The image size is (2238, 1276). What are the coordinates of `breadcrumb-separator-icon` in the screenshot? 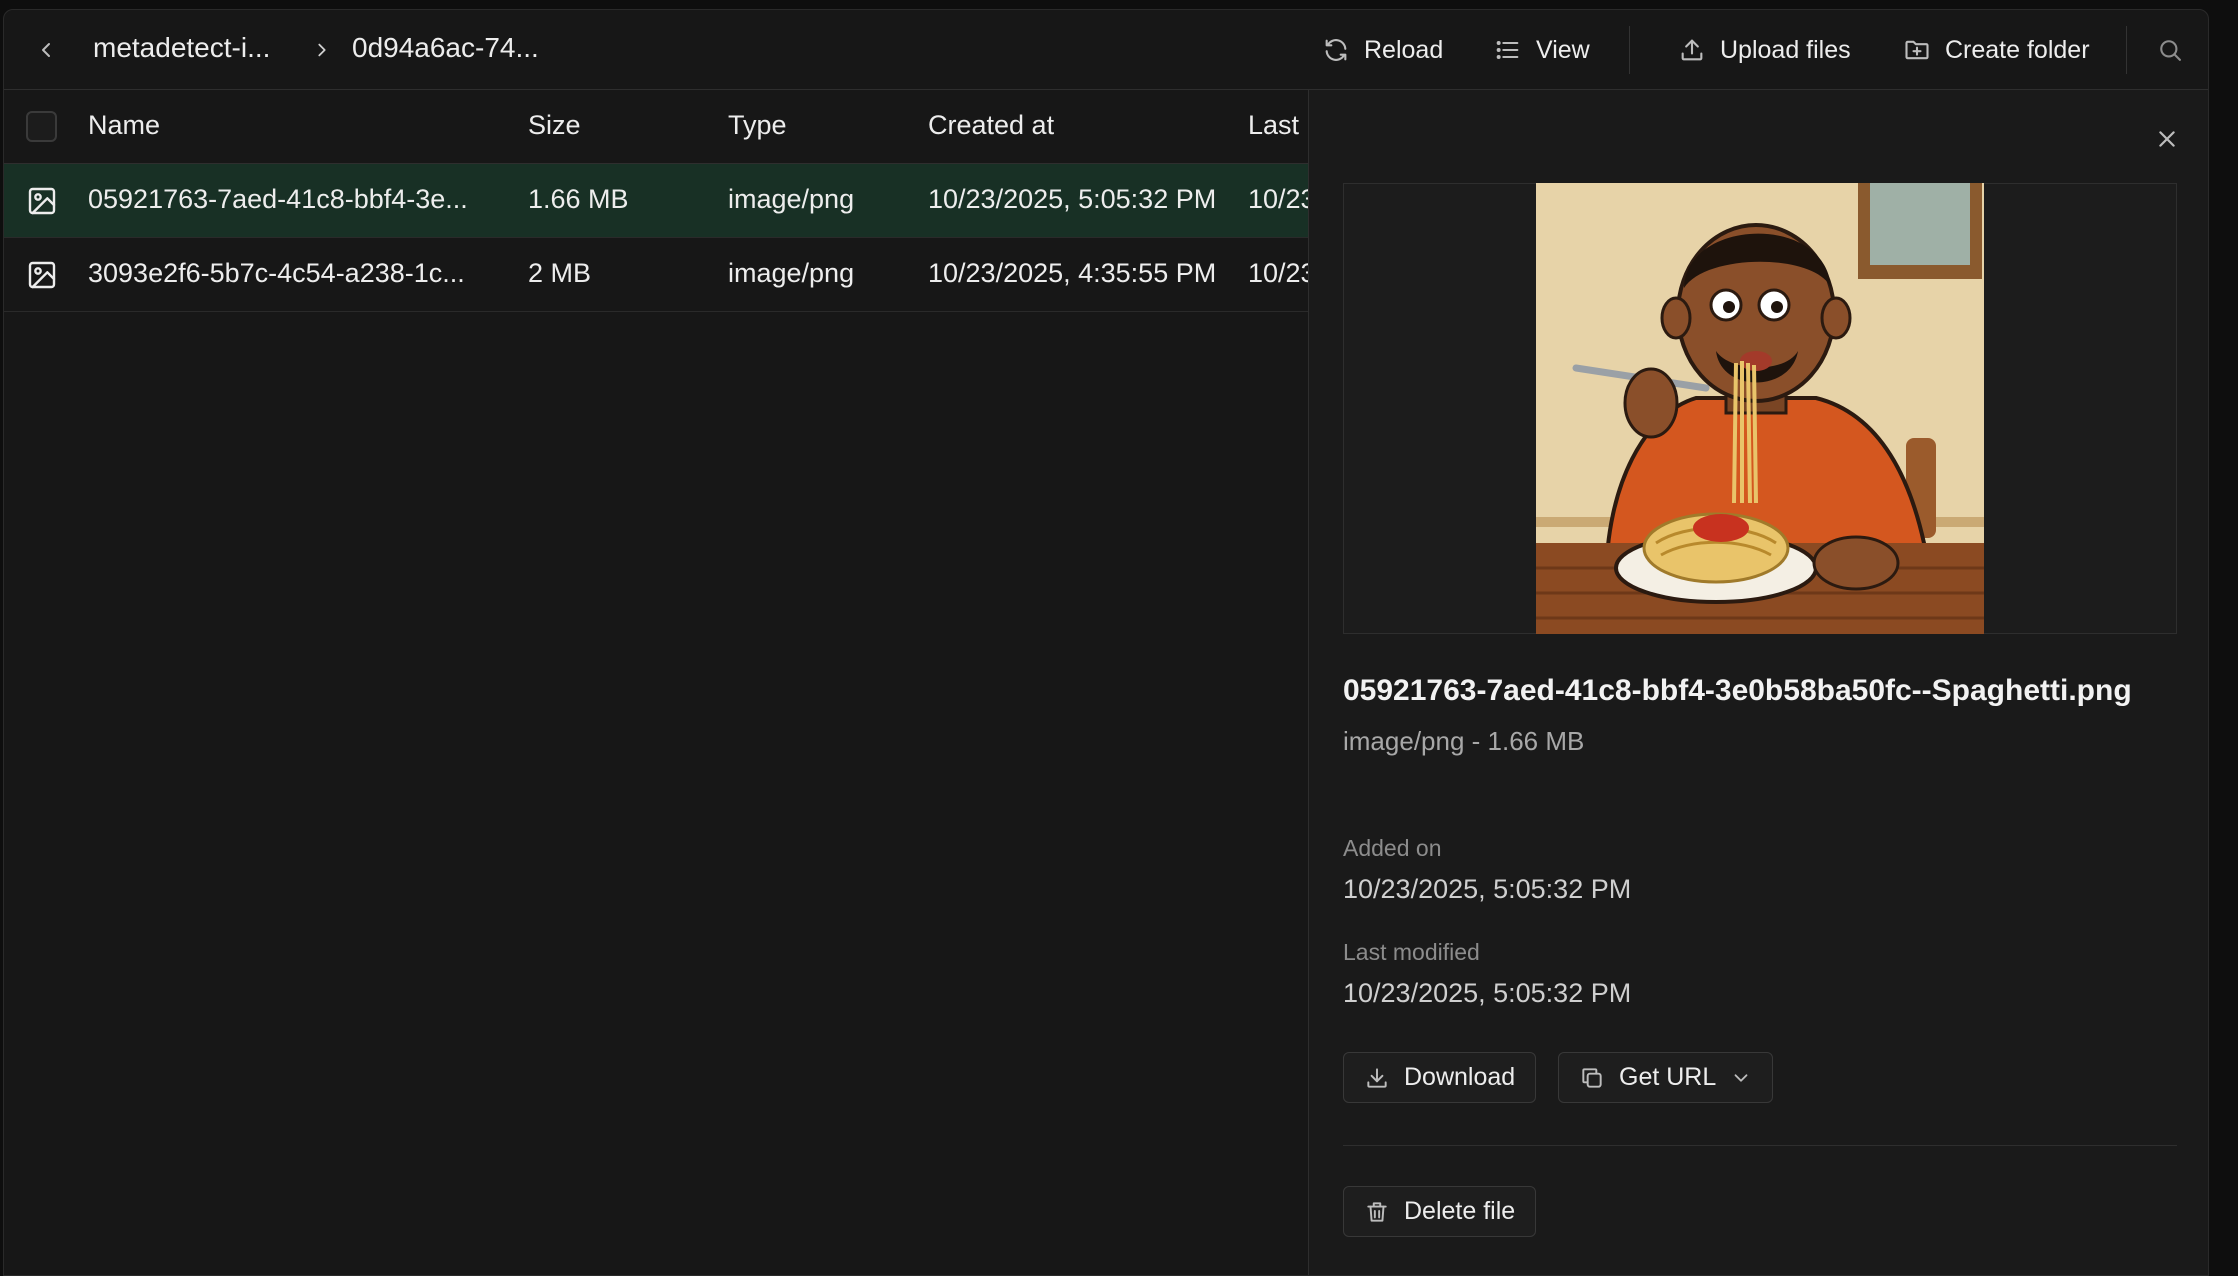 It's located at (322, 50).